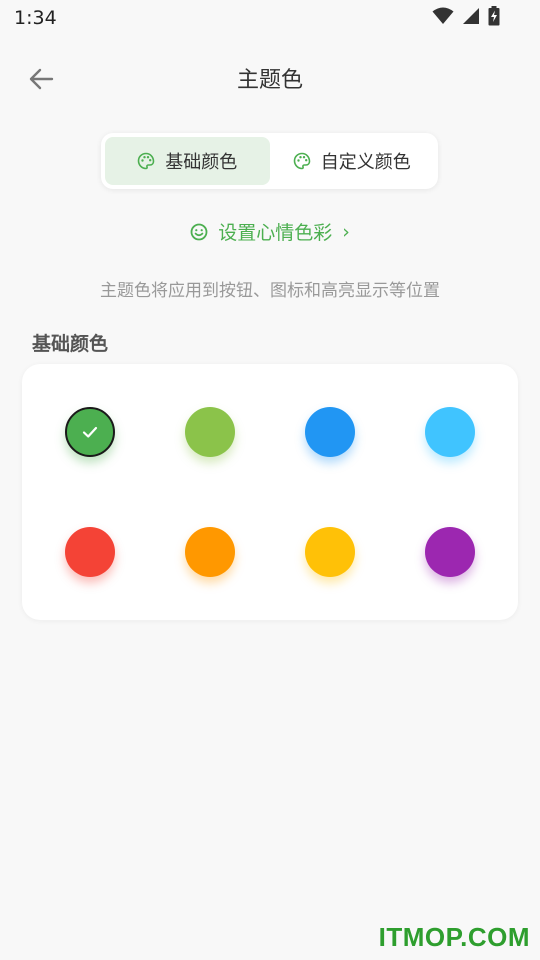 This screenshot has width=540, height=960. What do you see at coordinates (494, 18) in the screenshot?
I see `battery-charging-icon` at bounding box center [494, 18].